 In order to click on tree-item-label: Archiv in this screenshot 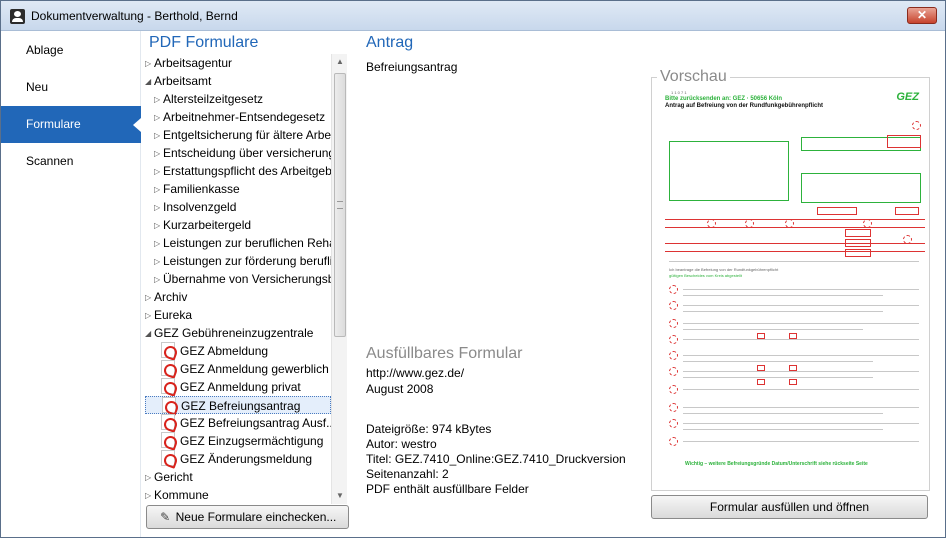, I will do `click(171, 297)`.